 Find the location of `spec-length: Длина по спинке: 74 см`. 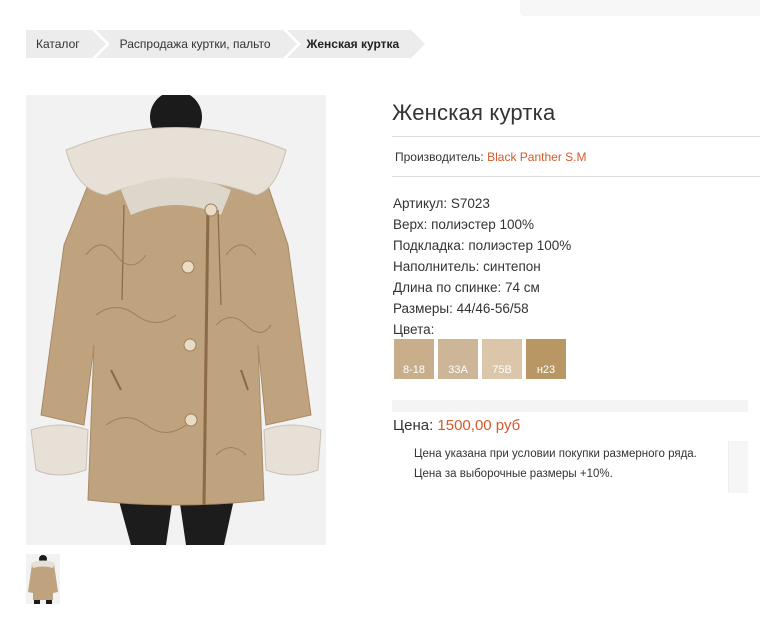

spec-length: Длина по спинке: 74 см is located at coordinates (466, 287).